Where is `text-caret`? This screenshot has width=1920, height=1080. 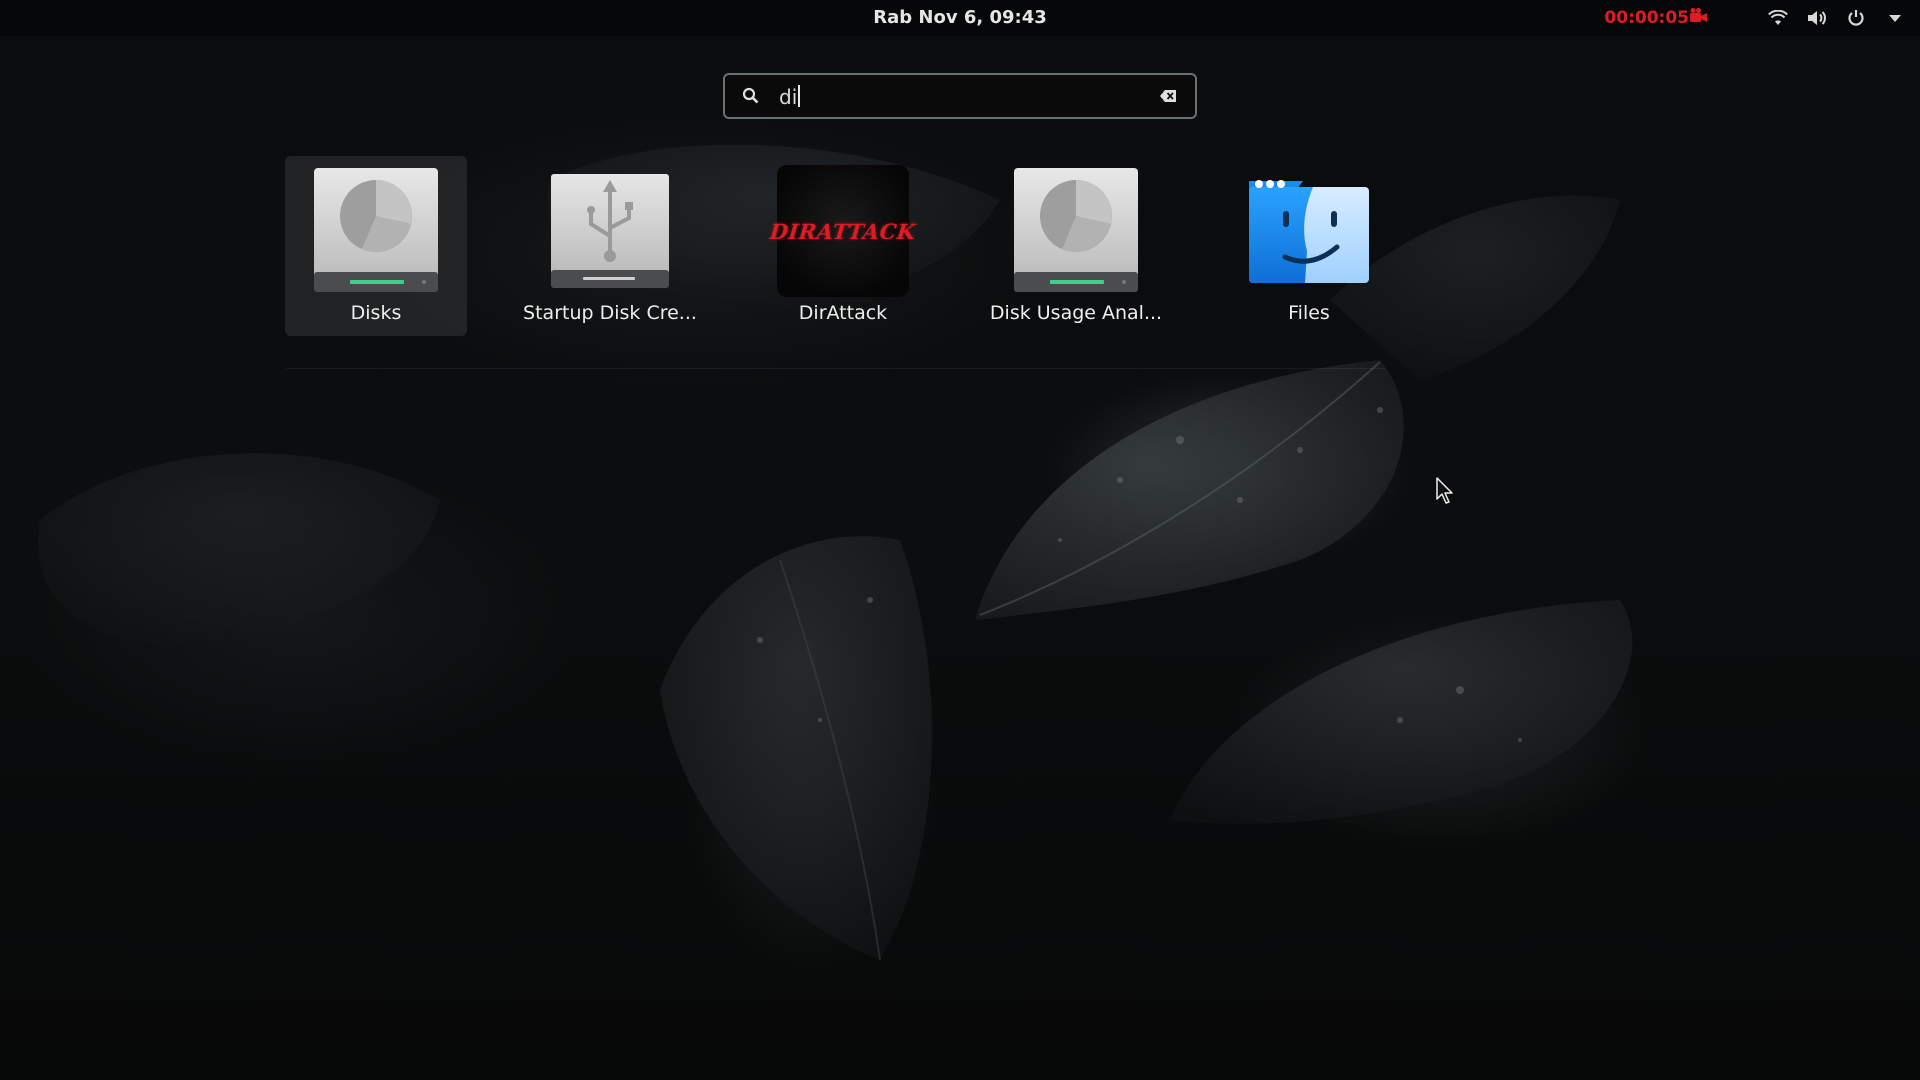 text-caret is located at coordinates (799, 96).